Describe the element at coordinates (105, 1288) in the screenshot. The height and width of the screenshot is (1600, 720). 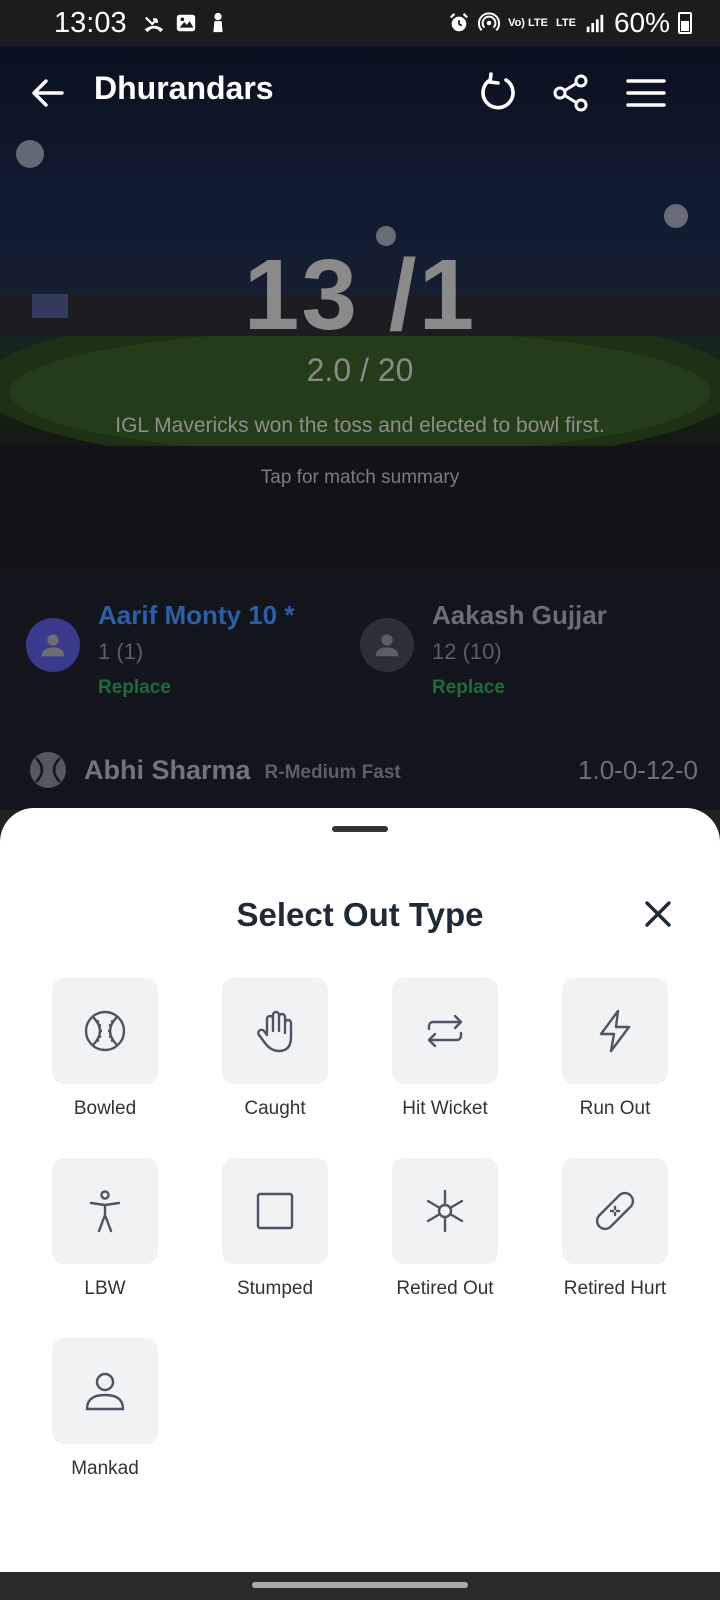
I see `out-option-label: LBW` at that location.